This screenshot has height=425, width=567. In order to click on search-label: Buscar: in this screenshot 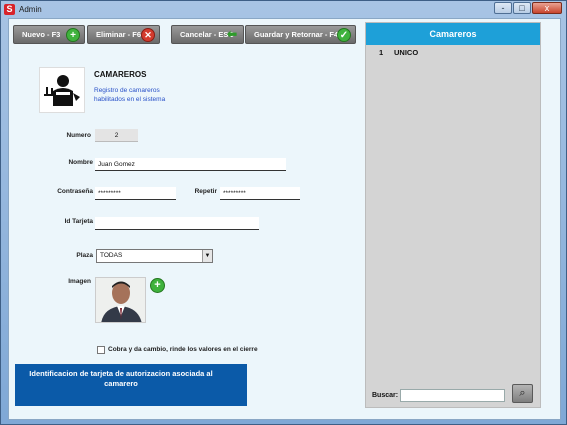, I will do `click(385, 395)`.